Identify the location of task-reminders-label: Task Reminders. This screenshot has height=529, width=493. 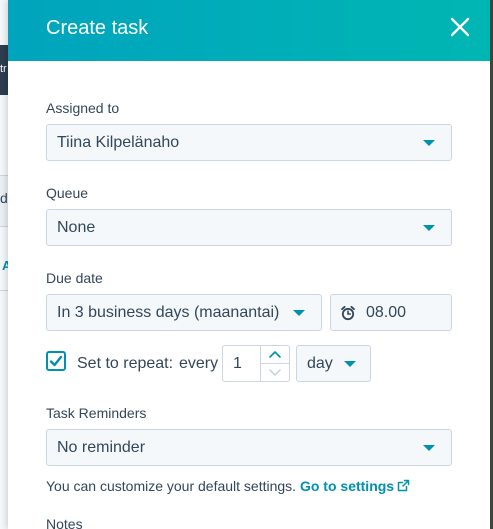
(96, 413).